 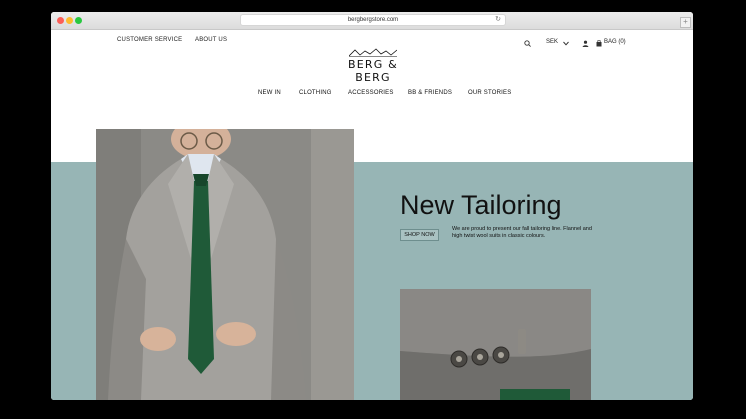 I want to click on reload-icon: ↻, so click(x=498, y=20).